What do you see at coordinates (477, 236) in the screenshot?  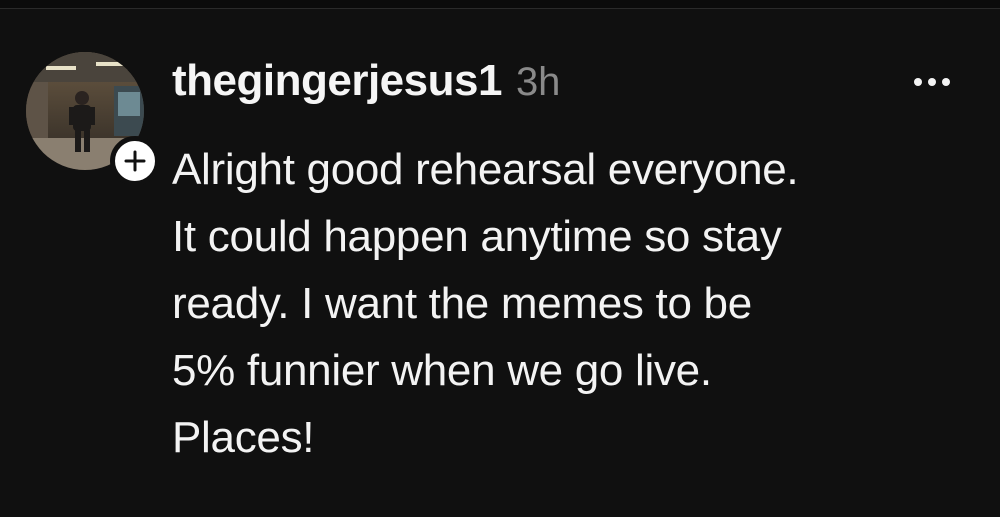 I see `post-text-line: It could happen anytime so stay` at bounding box center [477, 236].